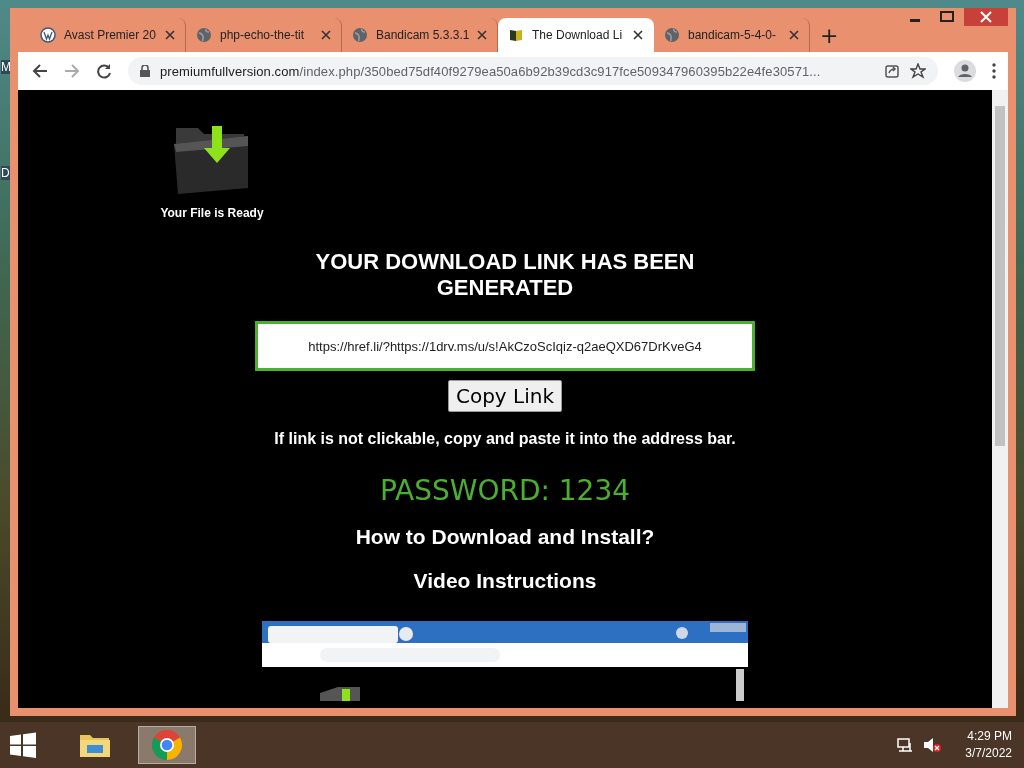 The image size is (1024, 768). What do you see at coordinates (145, 71) in the screenshot?
I see `lock-icon` at bounding box center [145, 71].